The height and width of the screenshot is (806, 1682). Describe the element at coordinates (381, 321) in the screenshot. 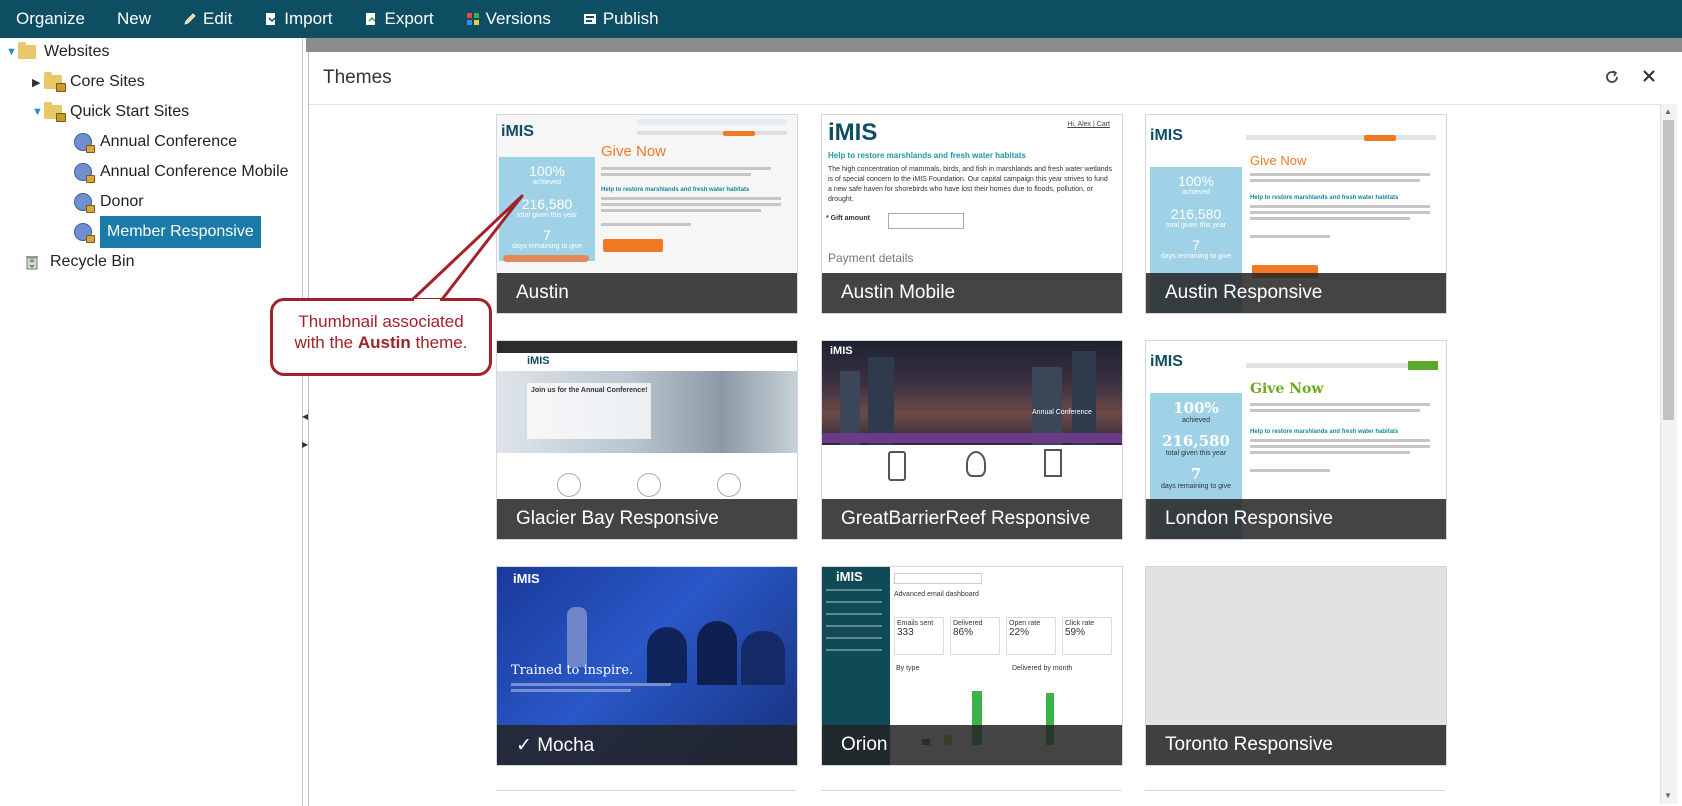

I see `callout-line1: Thumbnail associated` at that location.